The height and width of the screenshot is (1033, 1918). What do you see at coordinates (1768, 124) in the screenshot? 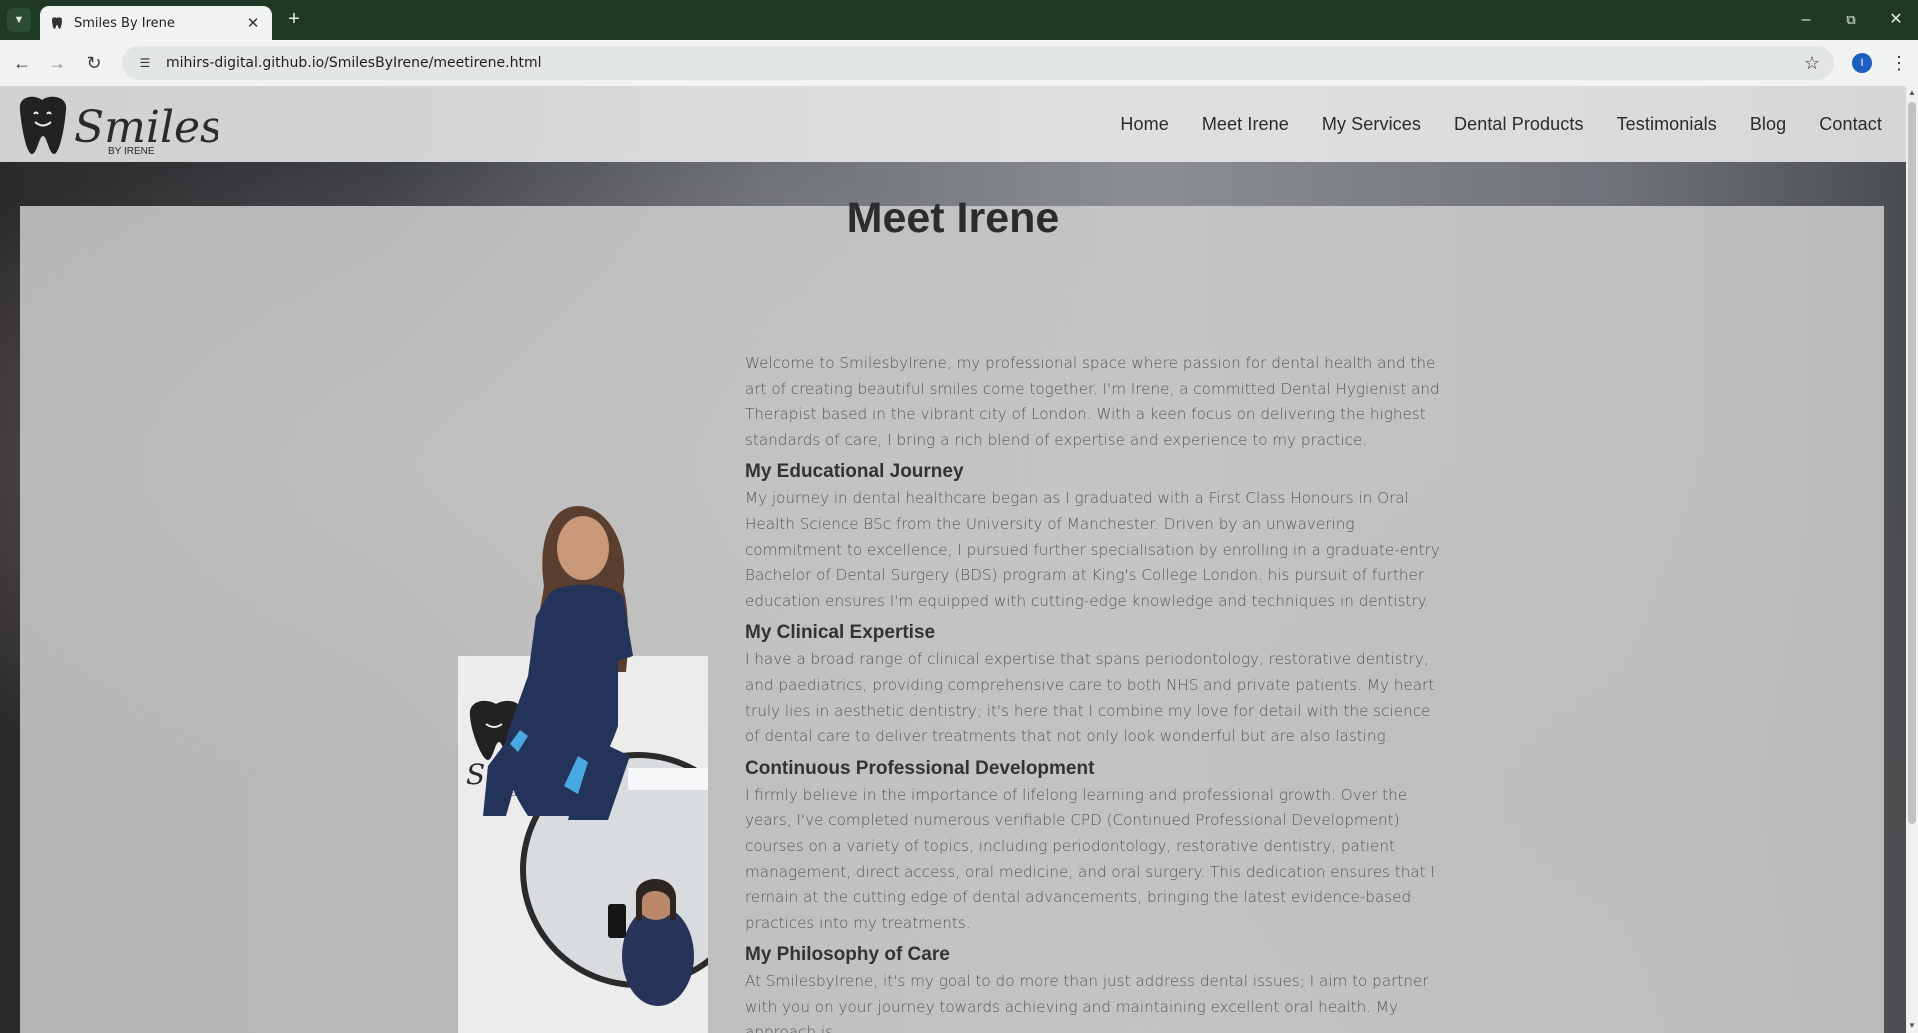
I see `nav-blog: Blog` at bounding box center [1768, 124].